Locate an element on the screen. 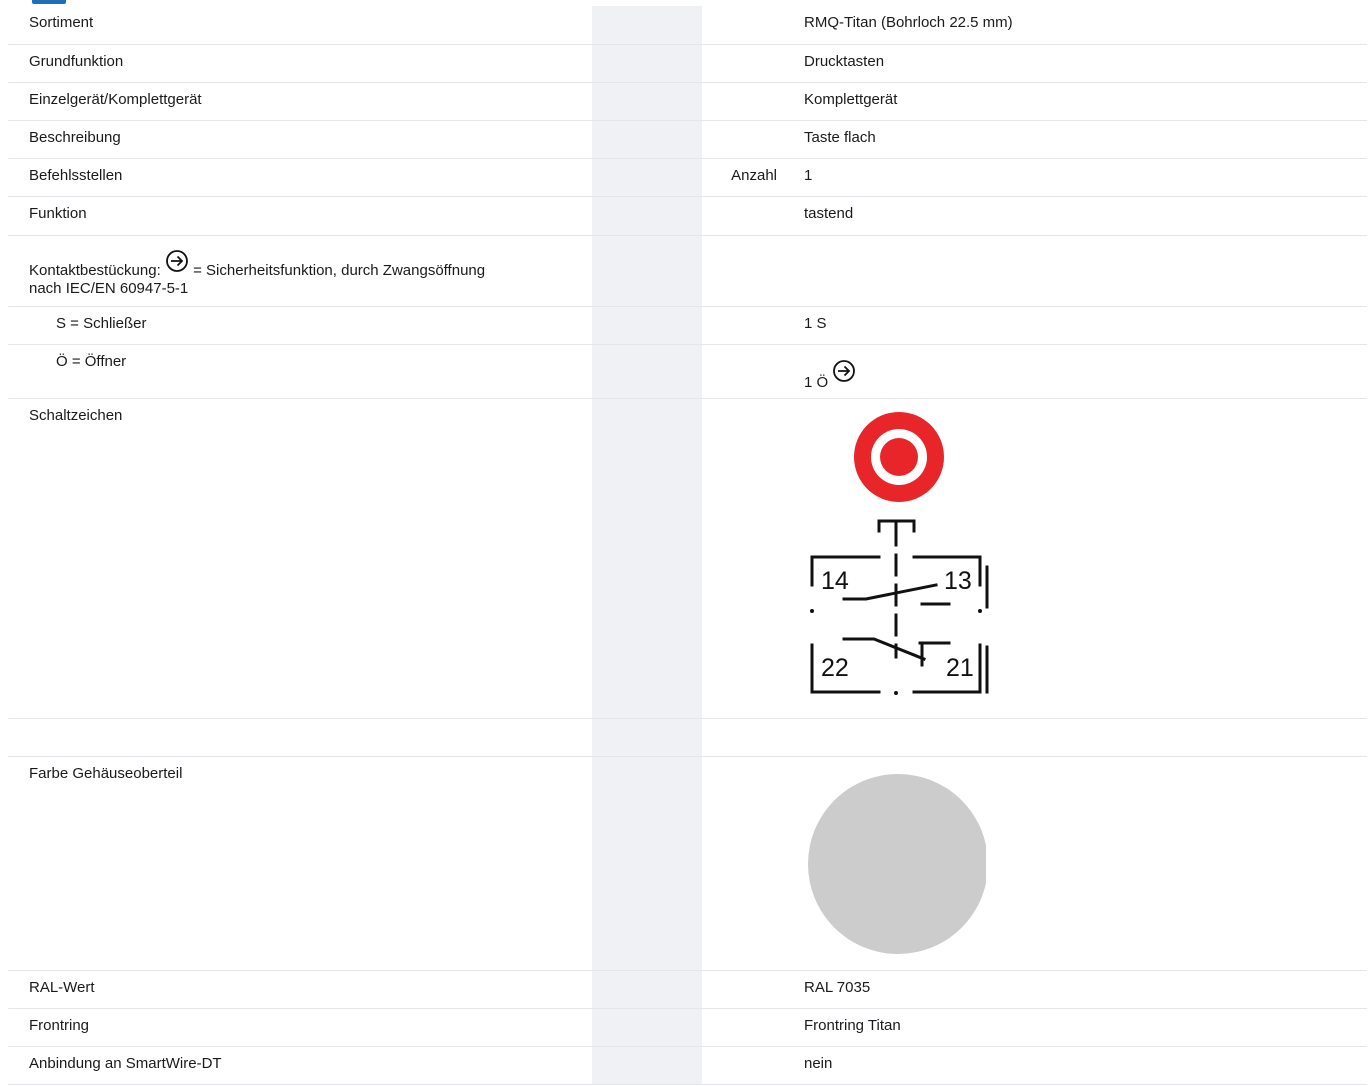 This screenshot has width=1370, height=1086. row-unit: Anzahl is located at coordinates (742, 177).